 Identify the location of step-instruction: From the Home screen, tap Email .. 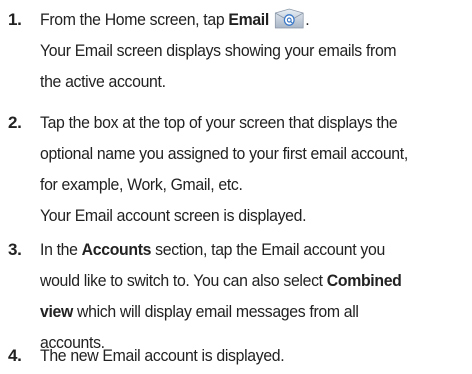
(240, 19).